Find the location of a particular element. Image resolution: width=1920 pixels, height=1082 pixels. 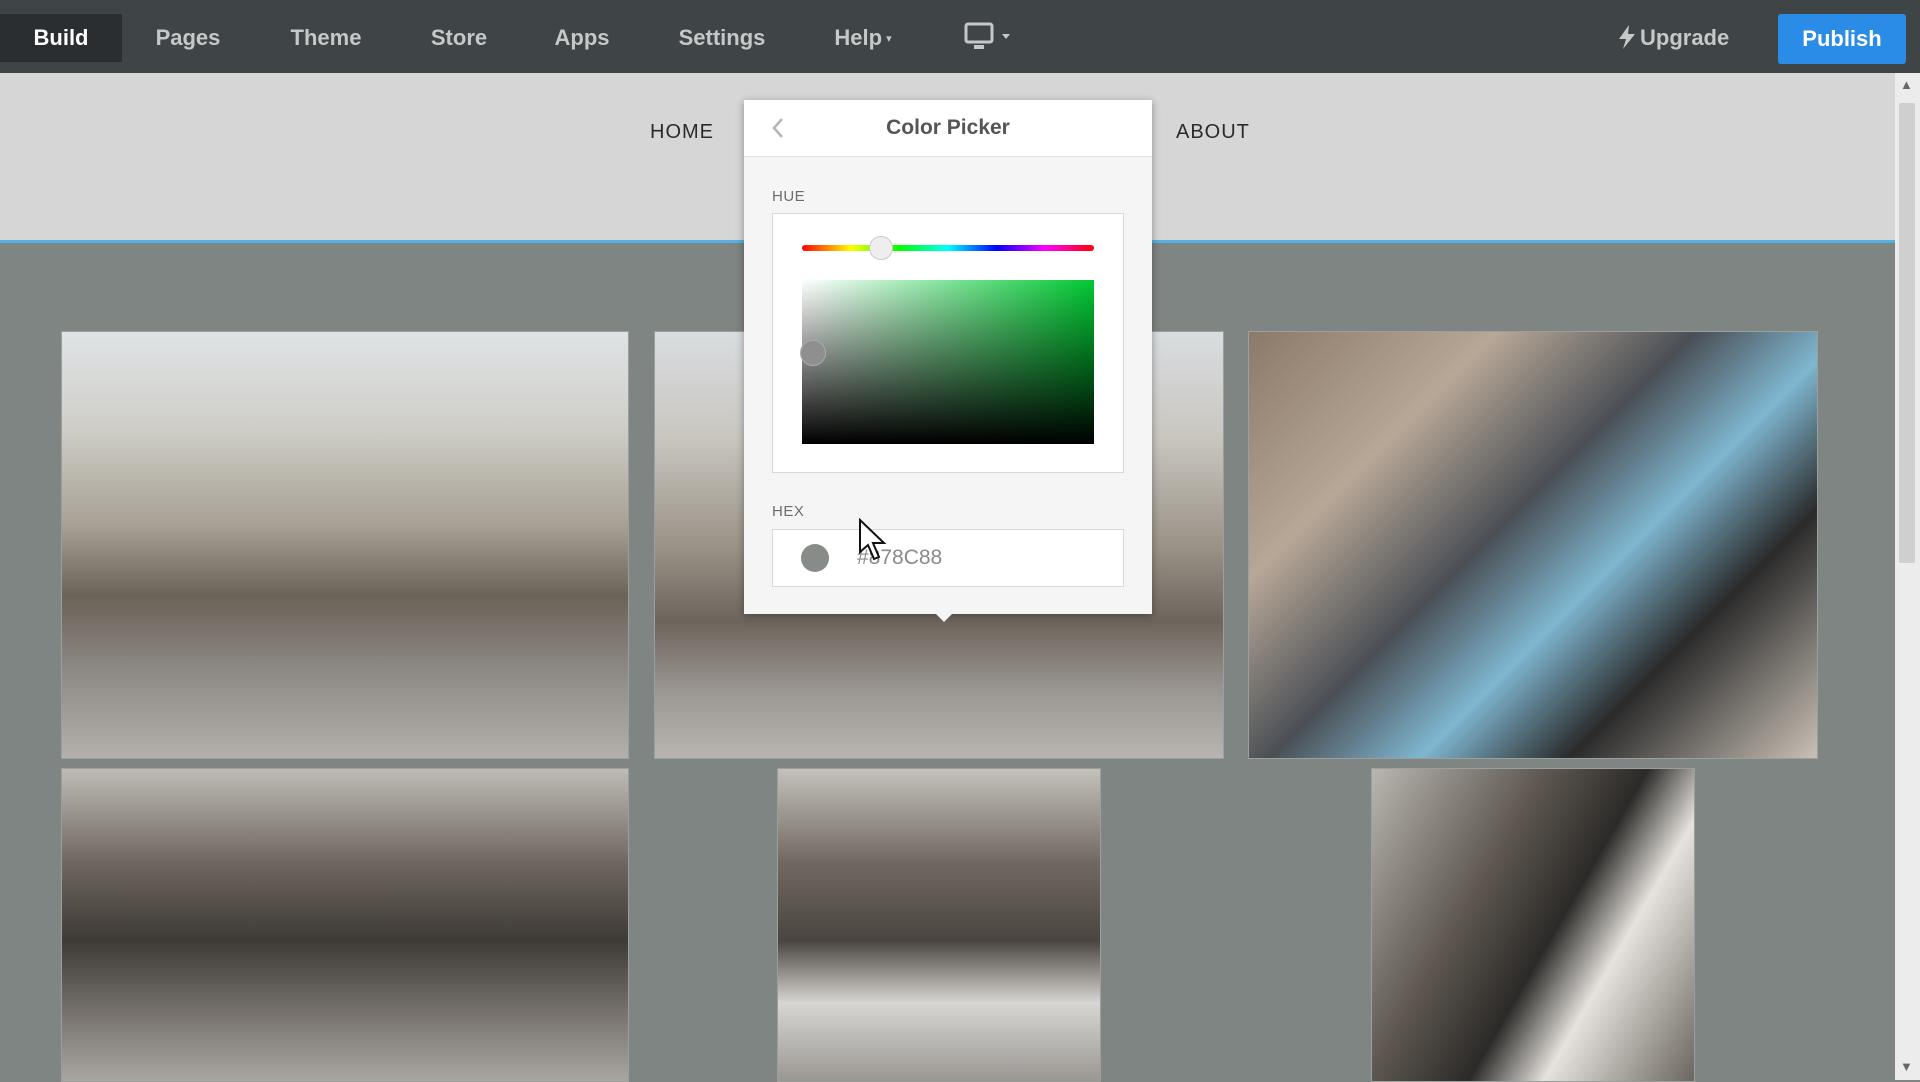

tab-settings: Settings is located at coordinates (722, 38).